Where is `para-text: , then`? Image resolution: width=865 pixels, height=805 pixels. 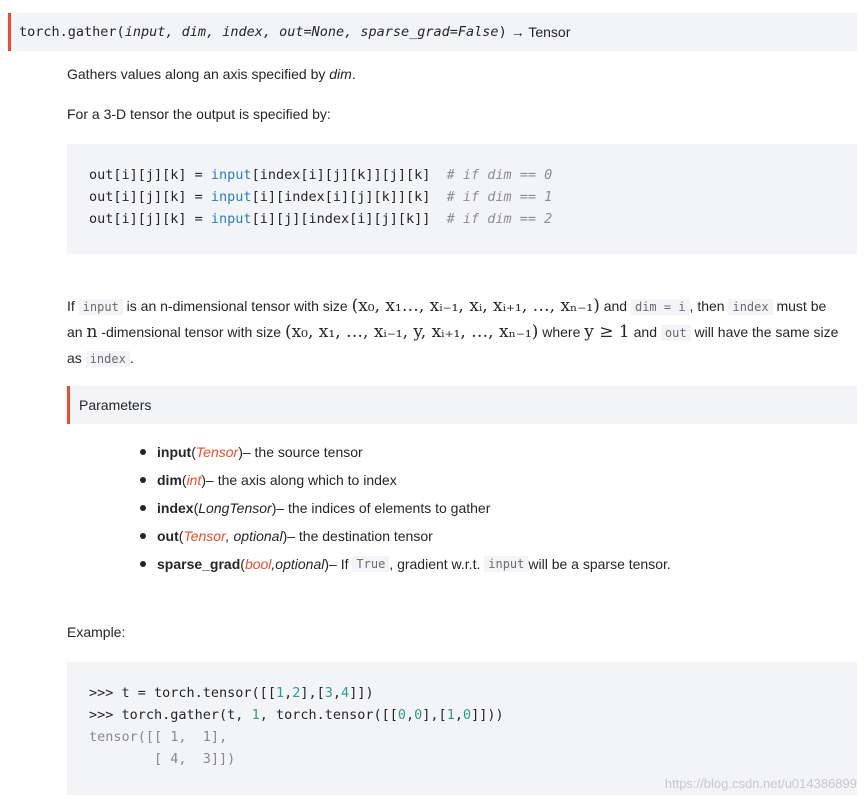
para-text: , then is located at coordinates (709, 306).